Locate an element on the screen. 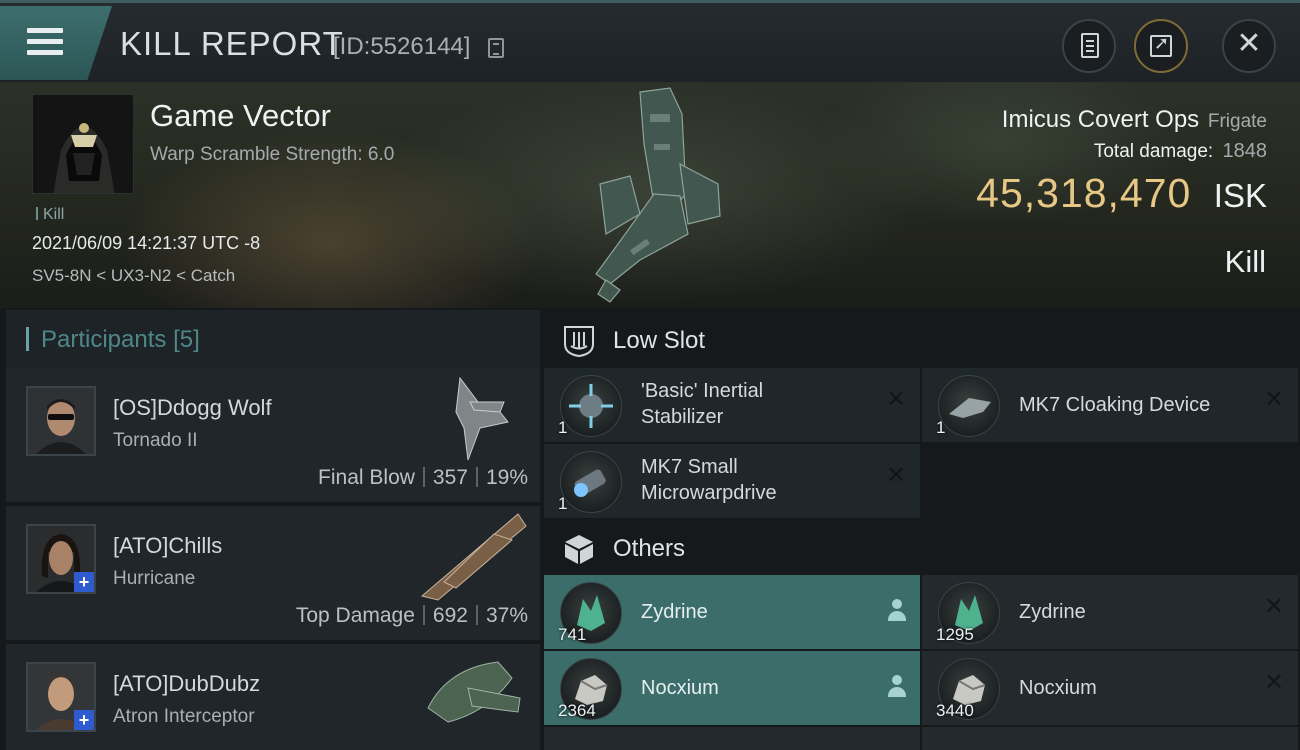 The width and height of the screenshot is (1300, 750). participant-name: [ATO]Chills is located at coordinates (168, 545).